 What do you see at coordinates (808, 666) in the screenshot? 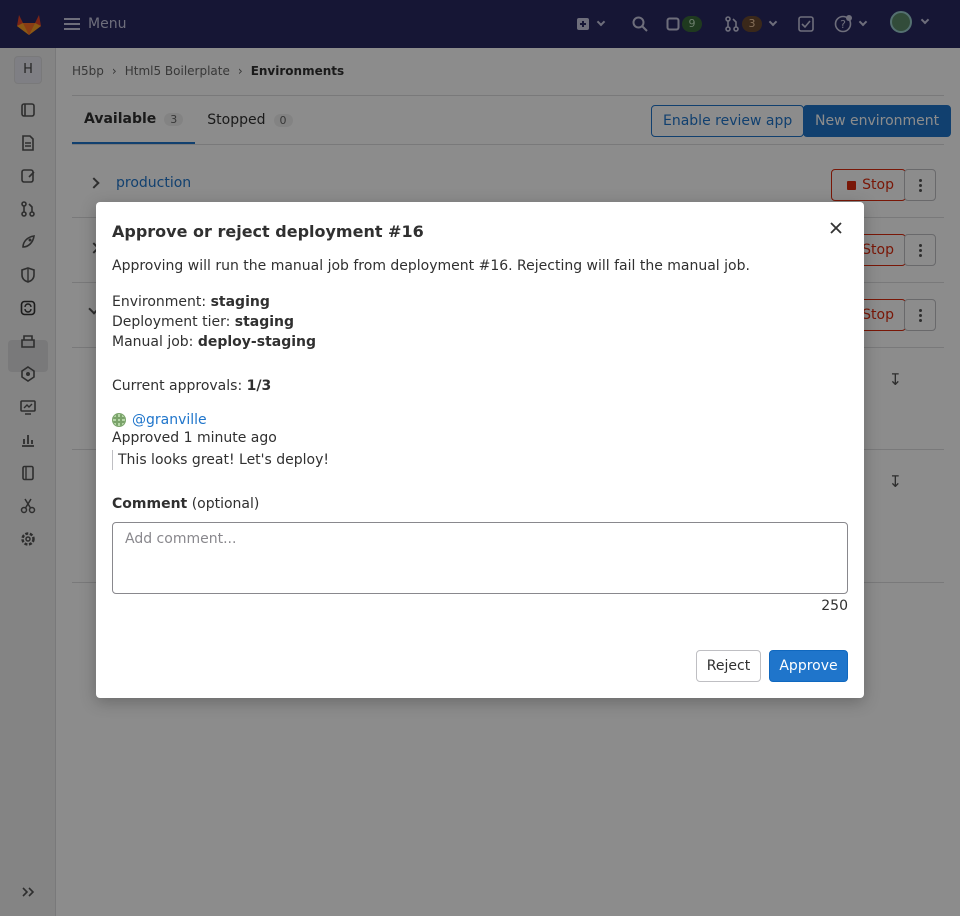
I see `approve-button: Approve` at bounding box center [808, 666].